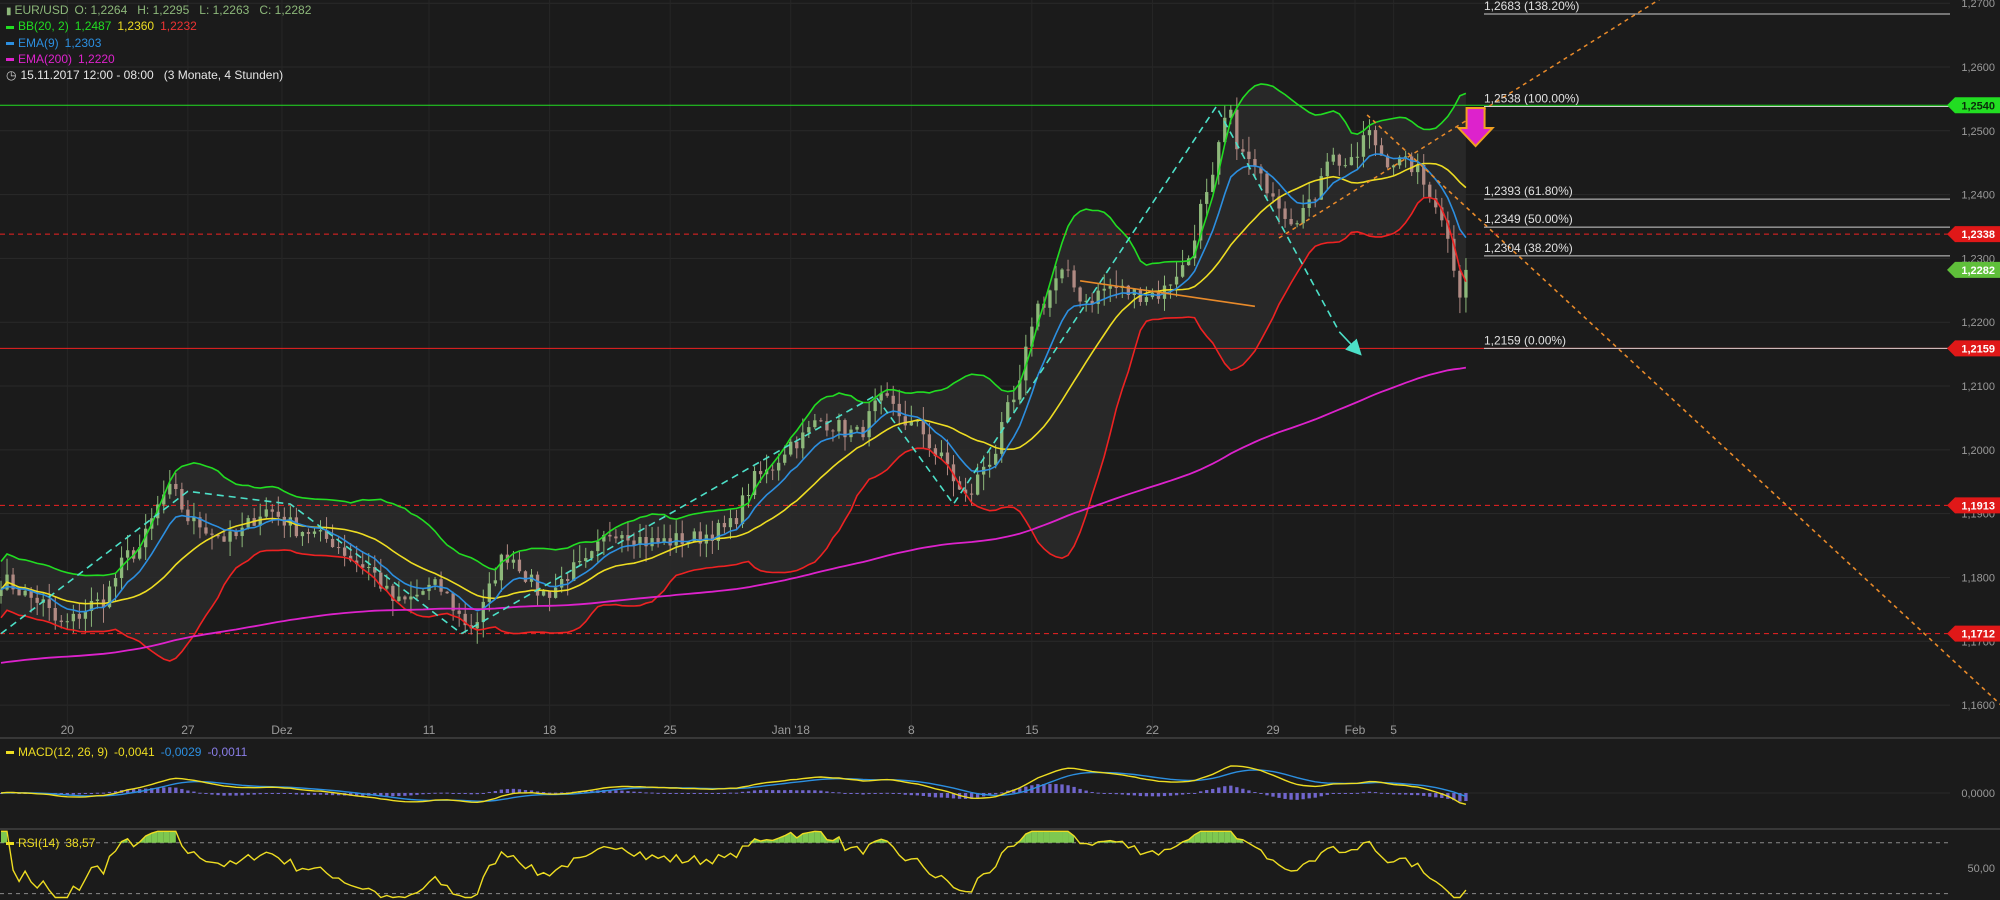  Describe the element at coordinates (161, 43) in the screenshot. I see `legend-ema9-row: EMA(9) 1,2303` at that location.